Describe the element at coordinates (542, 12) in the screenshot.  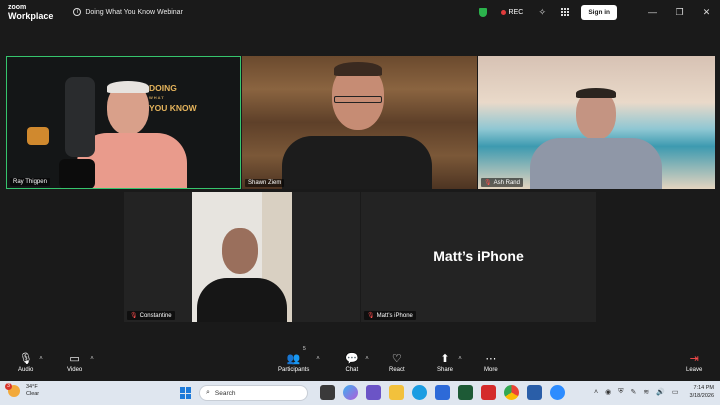
I see `sparkle-icon: ✧` at that location.